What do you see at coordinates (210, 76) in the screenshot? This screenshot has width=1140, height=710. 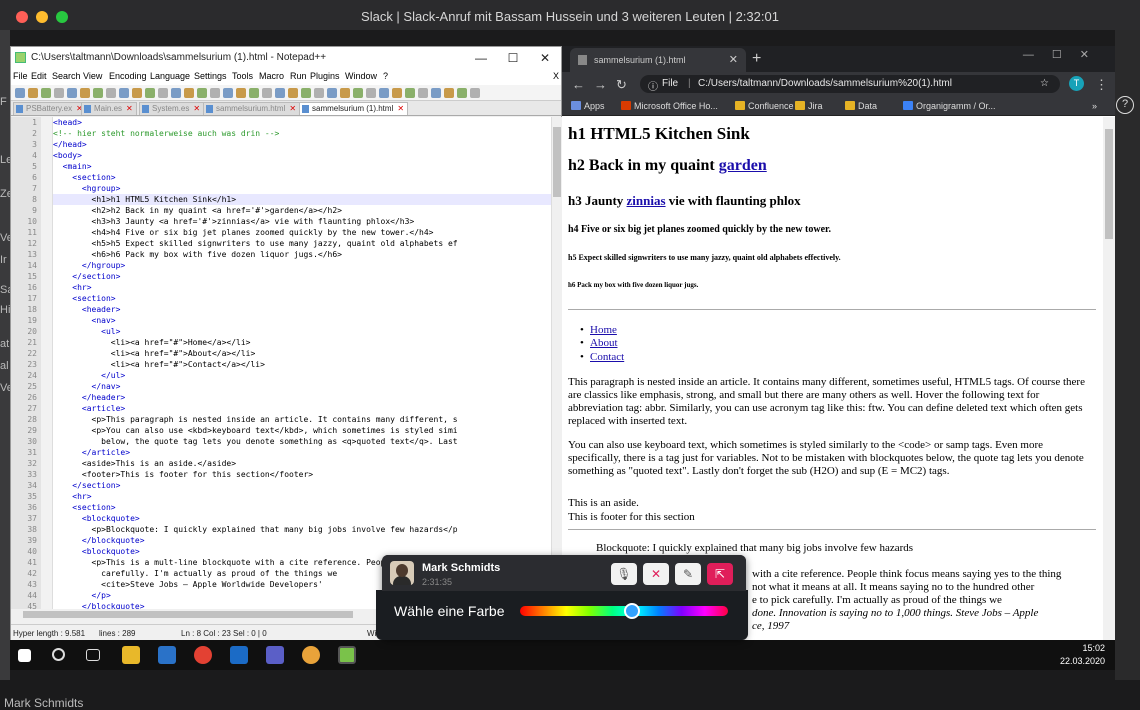 I see `menu-item: Settings` at bounding box center [210, 76].